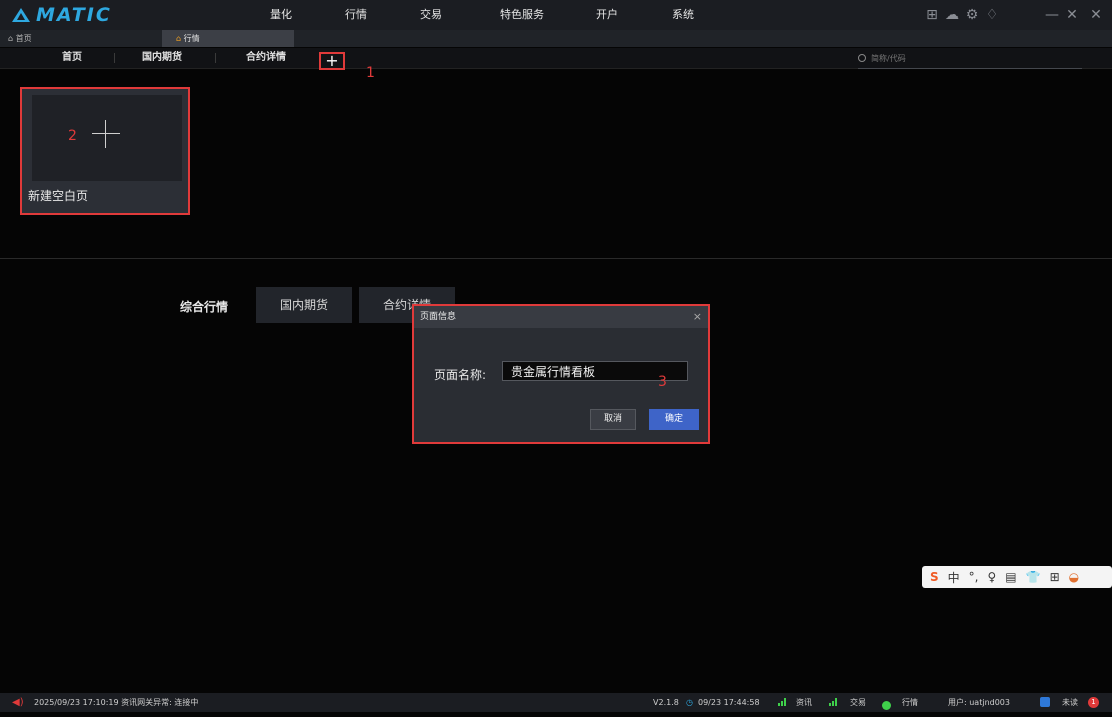 This screenshot has height=717, width=1112. Describe the element at coordinates (782, 702) in the screenshot. I see `info-signal-icon` at that location.